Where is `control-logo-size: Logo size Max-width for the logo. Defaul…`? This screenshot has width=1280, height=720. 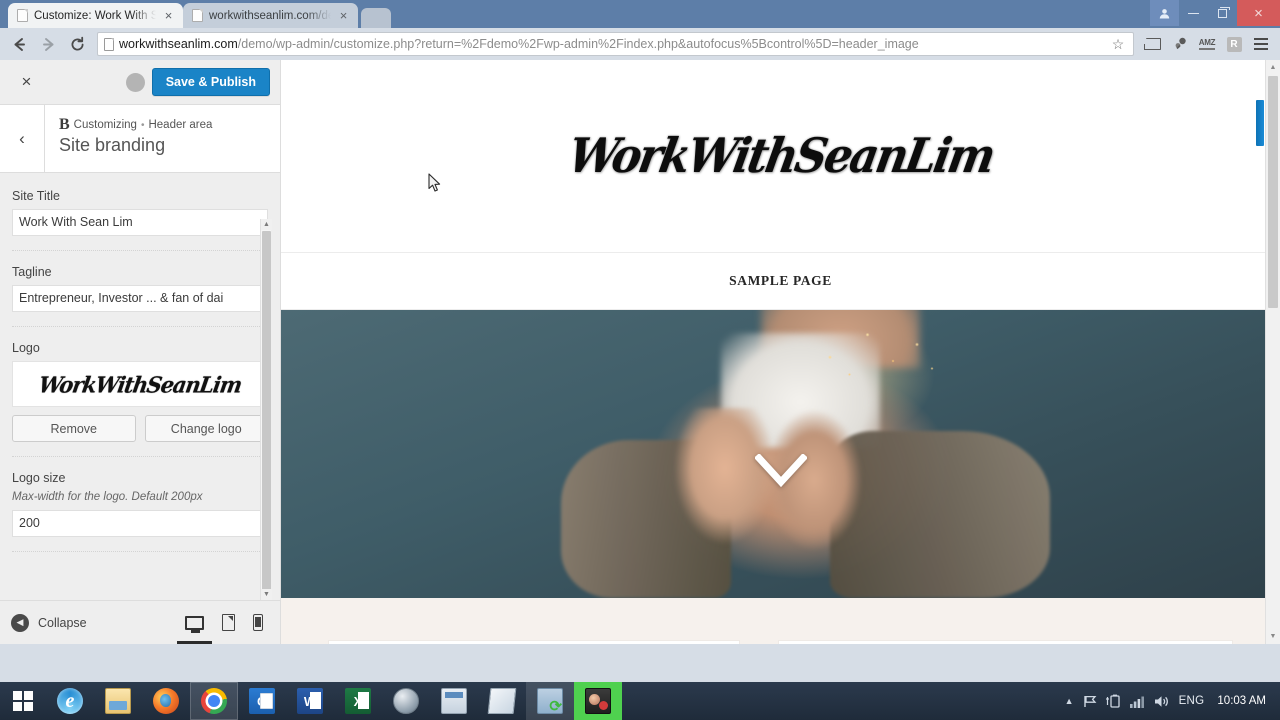 control-logo-size: Logo size Max-width for the logo. Defaul… is located at coordinates (140, 511).